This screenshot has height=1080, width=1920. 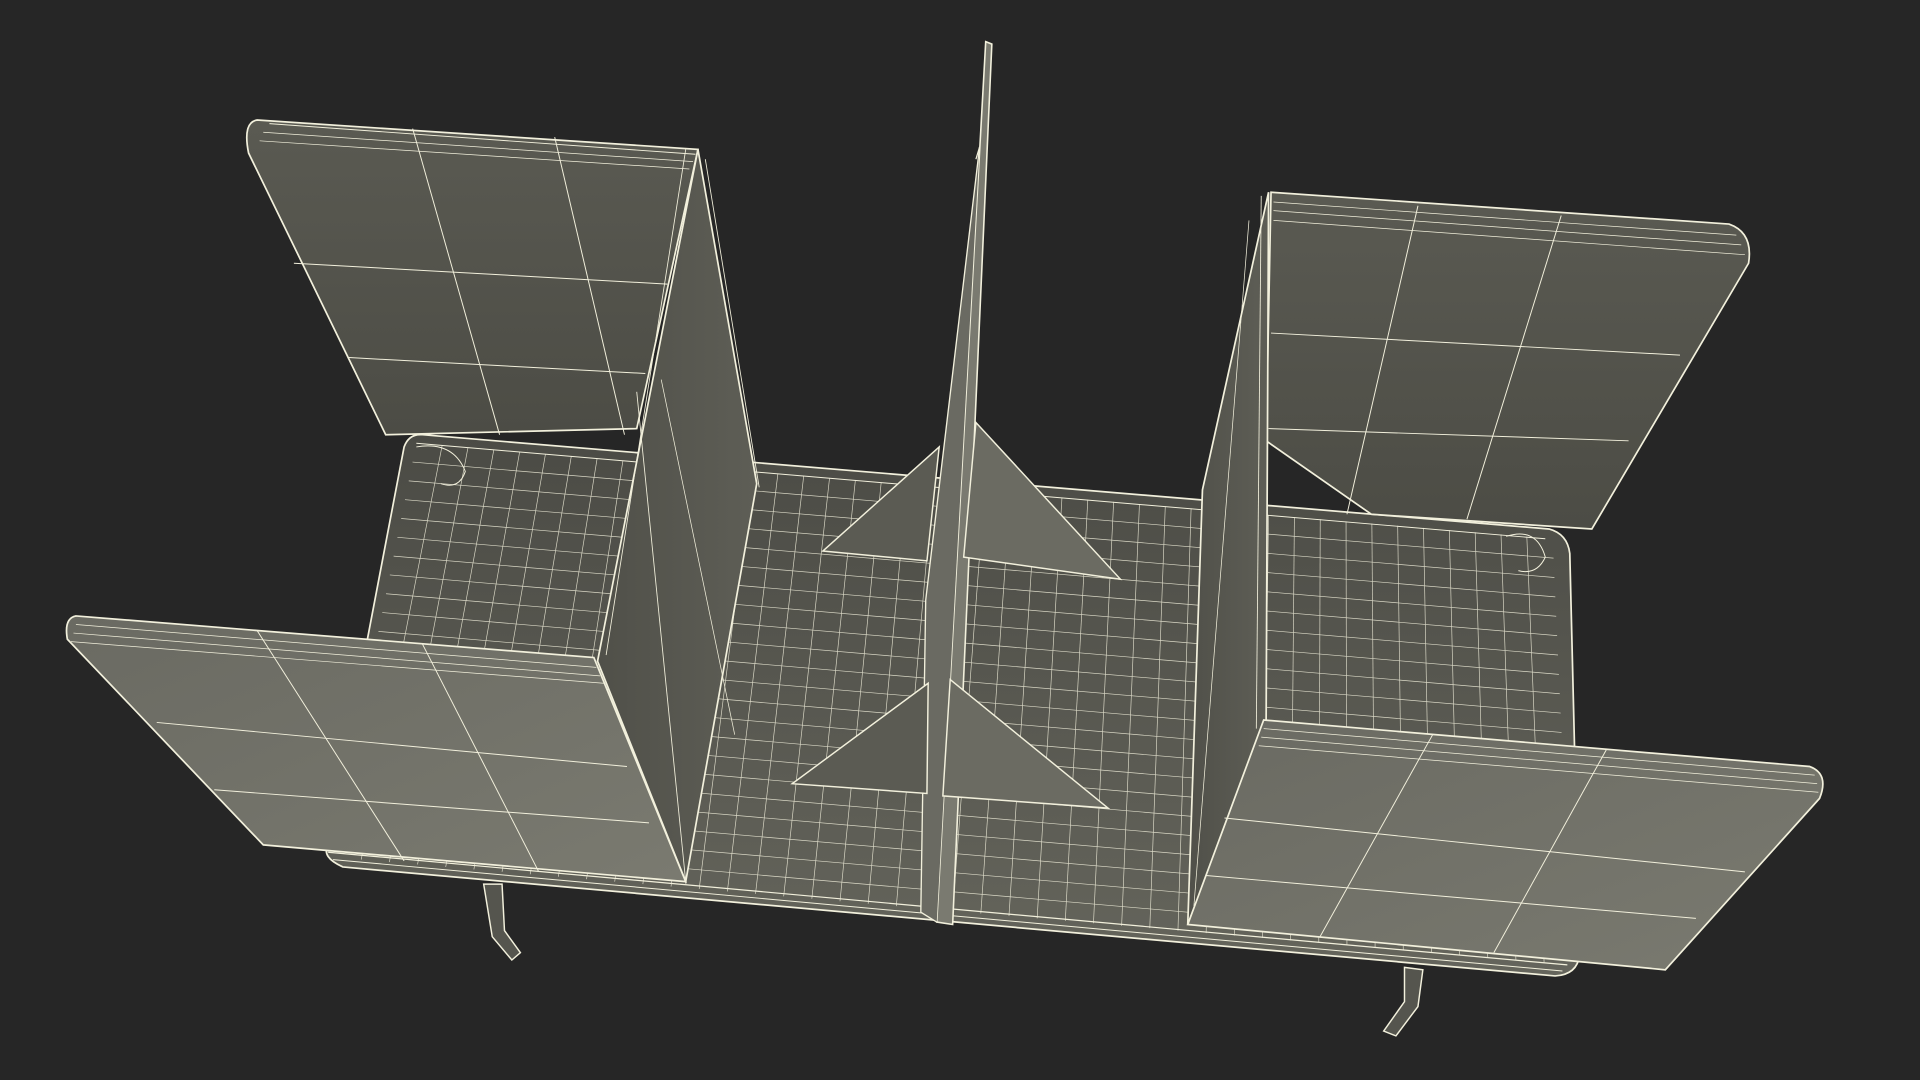 I want to click on panel-front-right, so click(x=1505, y=845).